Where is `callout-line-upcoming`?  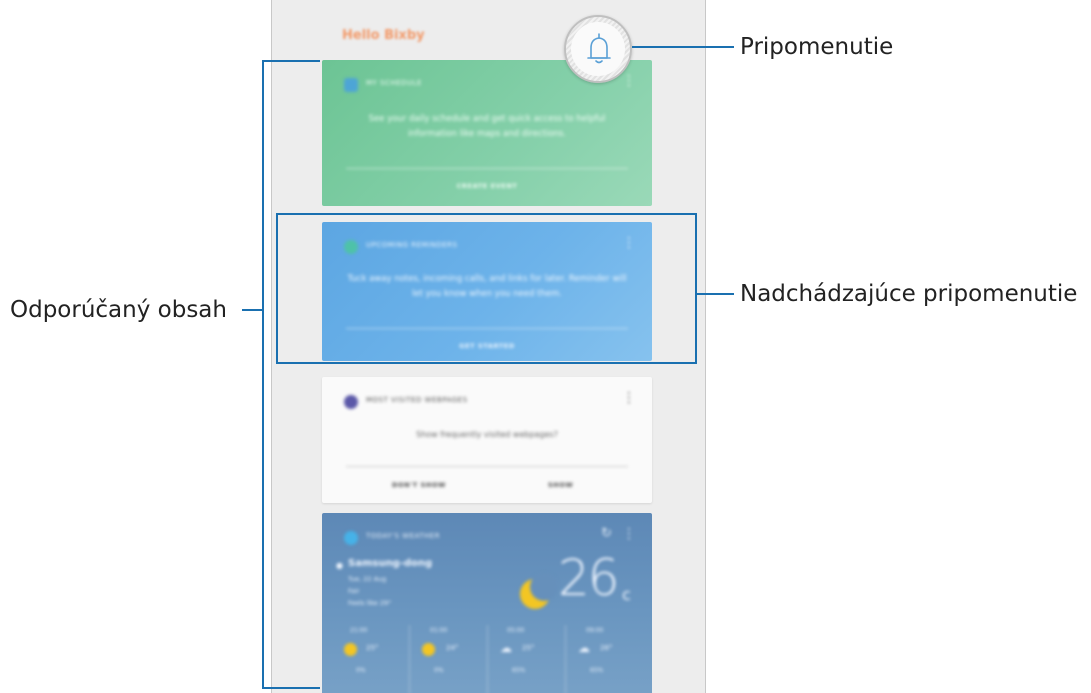 callout-line-upcoming is located at coordinates (715, 294).